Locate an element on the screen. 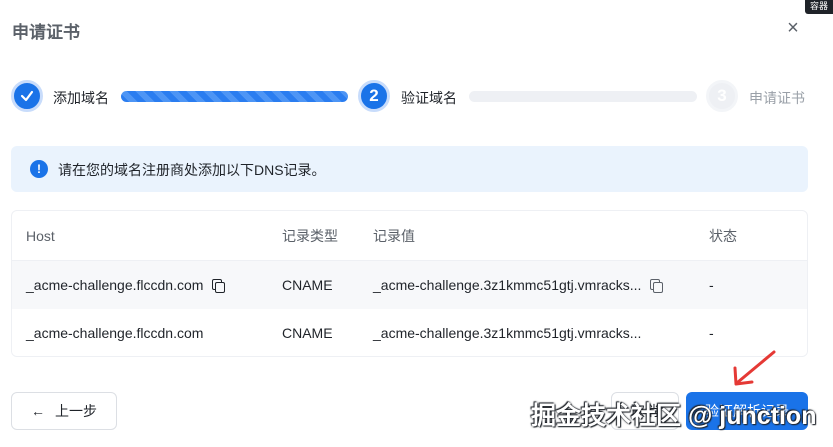  step-2-progress-bar is located at coordinates (583, 96).